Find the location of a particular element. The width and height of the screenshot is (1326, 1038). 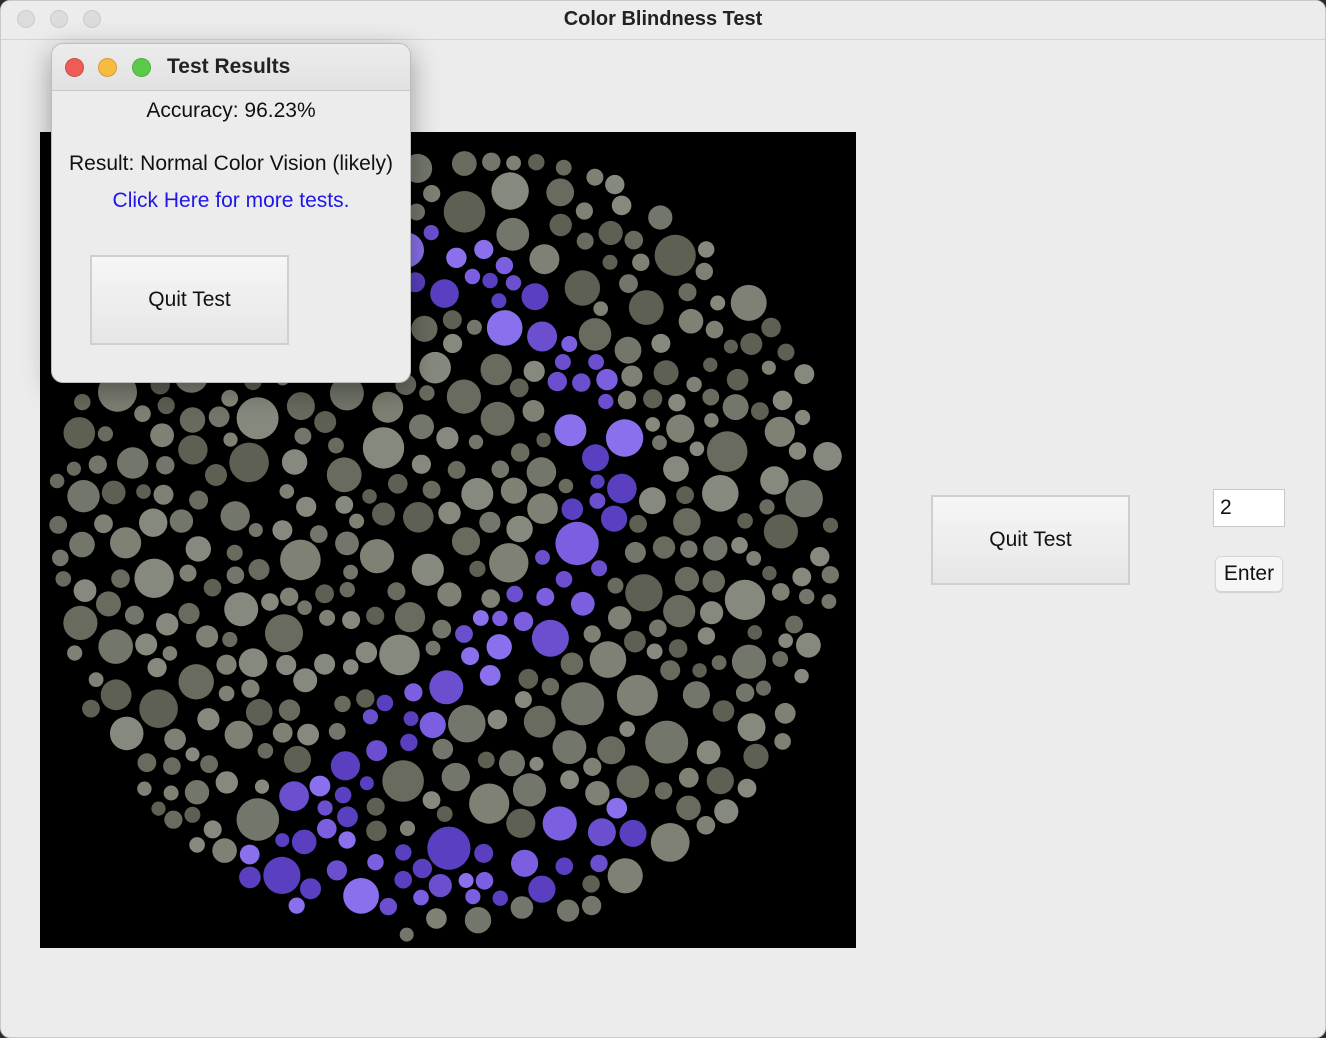

enter-button: Enter is located at coordinates (1249, 574).